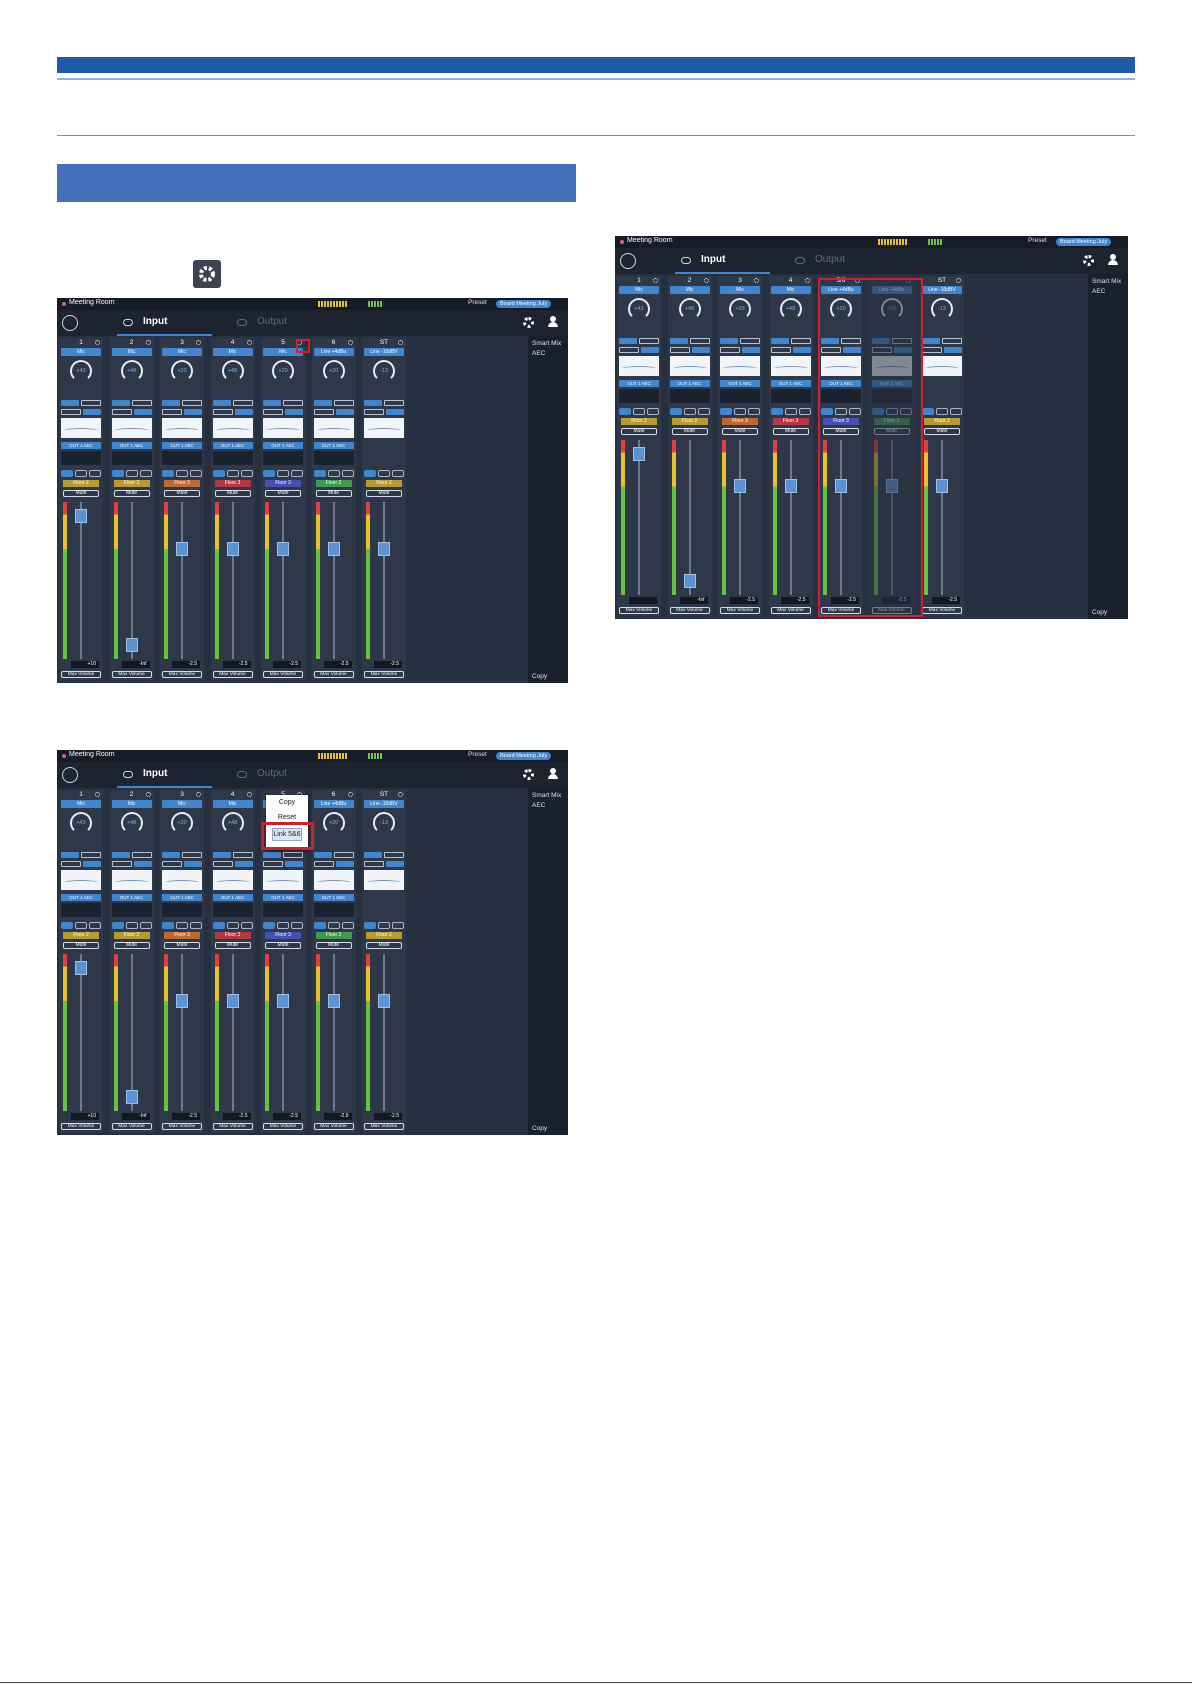  Describe the element at coordinates (384, 371) in the screenshot. I see `gain-knob: -13` at that location.